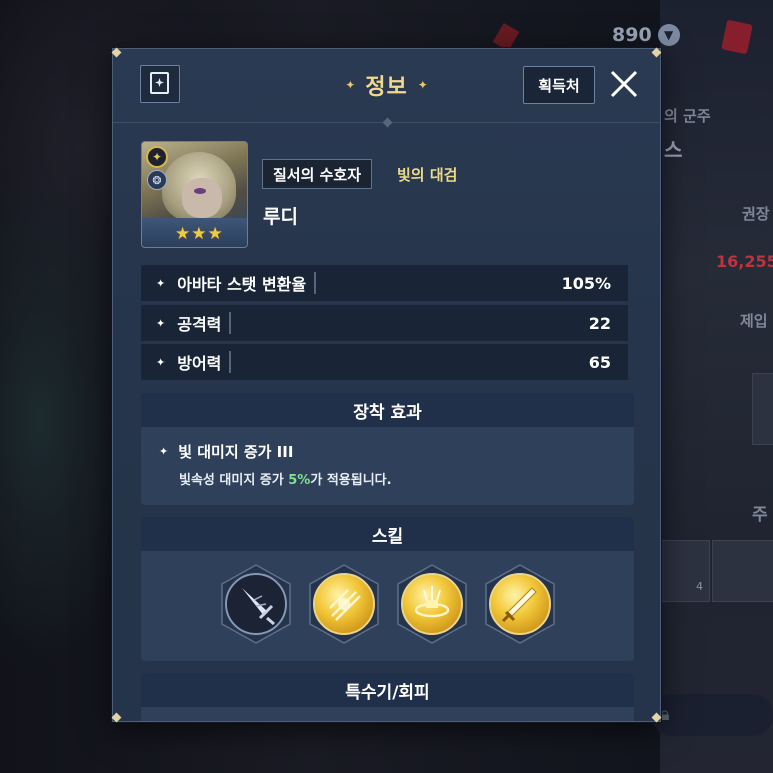 This screenshot has width=773, height=773. What do you see at coordinates (384, 323) in the screenshot?
I see `stat-row: ✦ 공격력 22` at bounding box center [384, 323].